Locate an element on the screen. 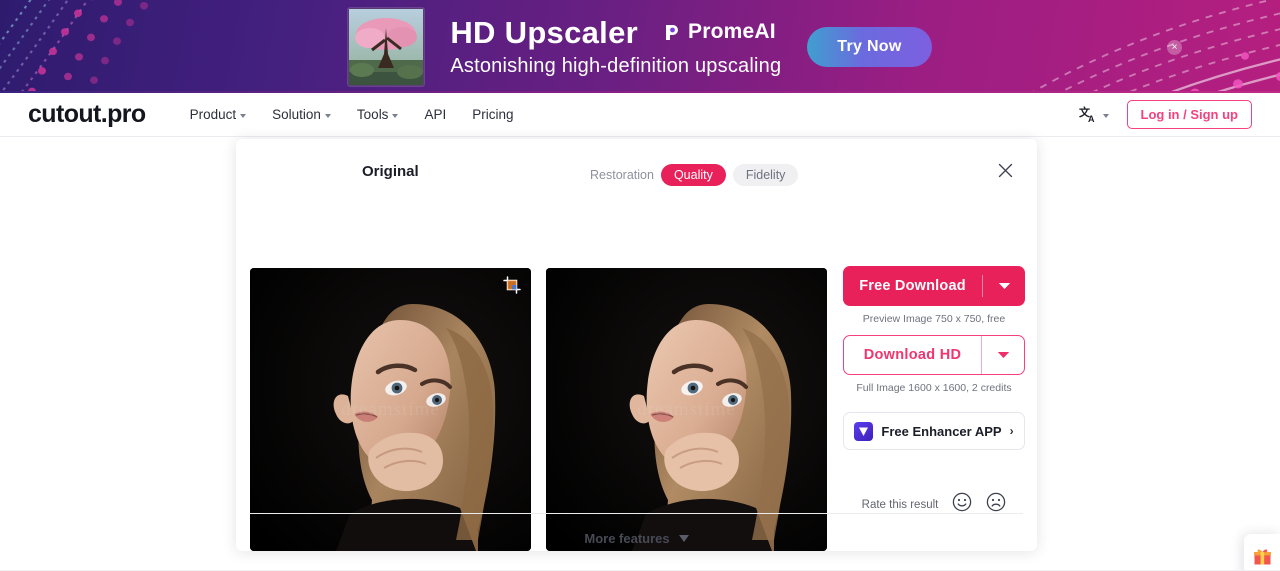 This screenshot has width=1280, height=571. original-image-panel: dreamstime is located at coordinates (390, 409).